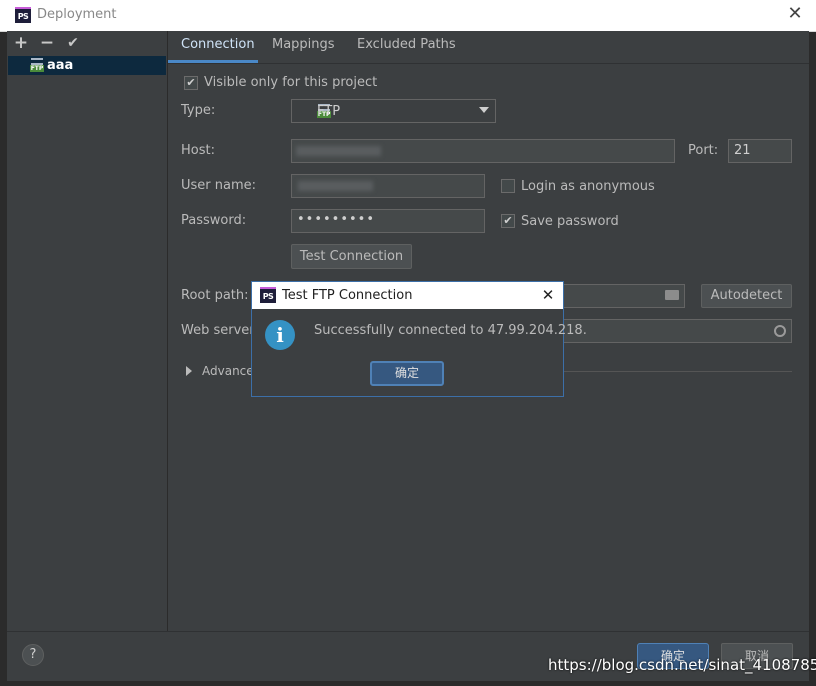  I want to click on server-name: aaa, so click(60, 65).